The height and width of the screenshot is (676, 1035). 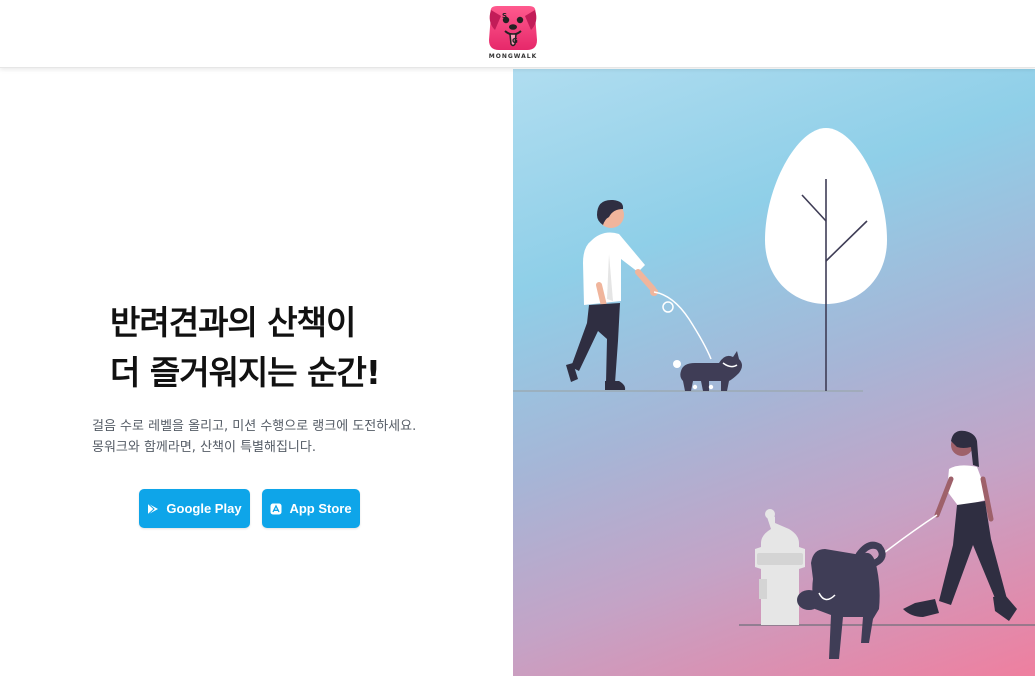 I want to click on description-line-2: 몽워크와 함께라면, 산책이 특별해집니다., so click(x=204, y=447).